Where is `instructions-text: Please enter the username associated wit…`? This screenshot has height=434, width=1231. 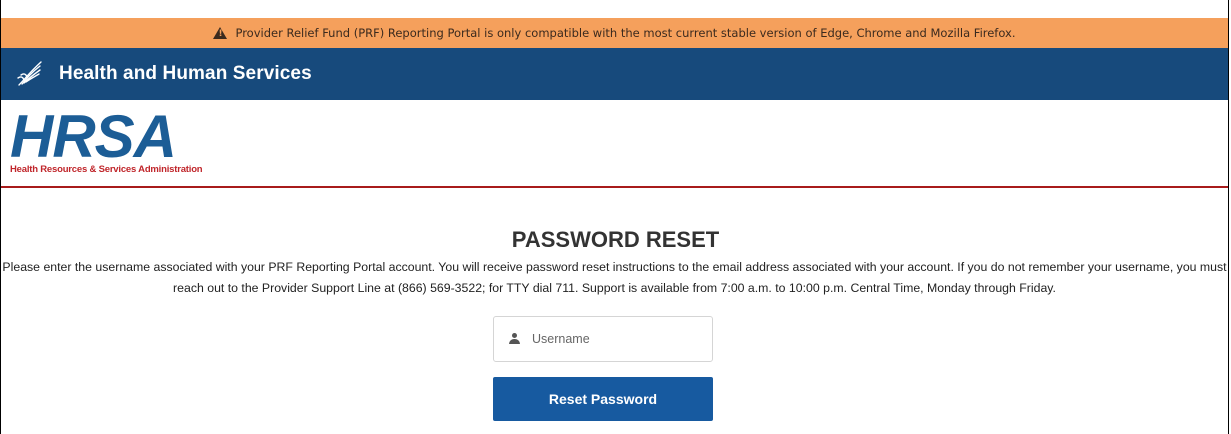
instructions-text: Please enter the username associated wit… is located at coordinates (614, 277).